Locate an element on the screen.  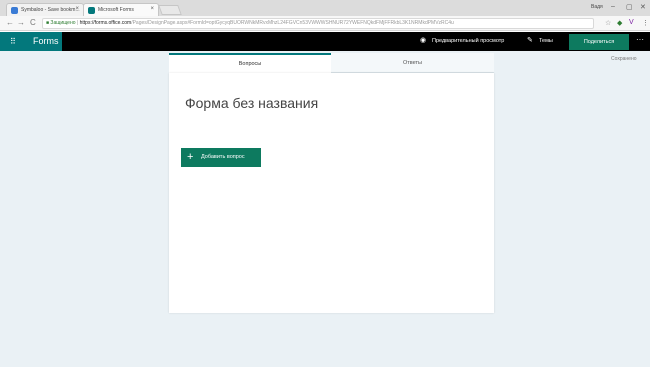
maximize-icon: ▢ is located at coordinates (629, 7).